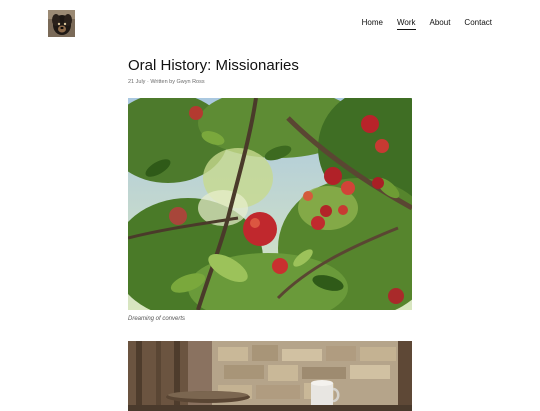  Describe the element at coordinates (406, 23) in the screenshot. I see `nav-work-link: Work` at that location.